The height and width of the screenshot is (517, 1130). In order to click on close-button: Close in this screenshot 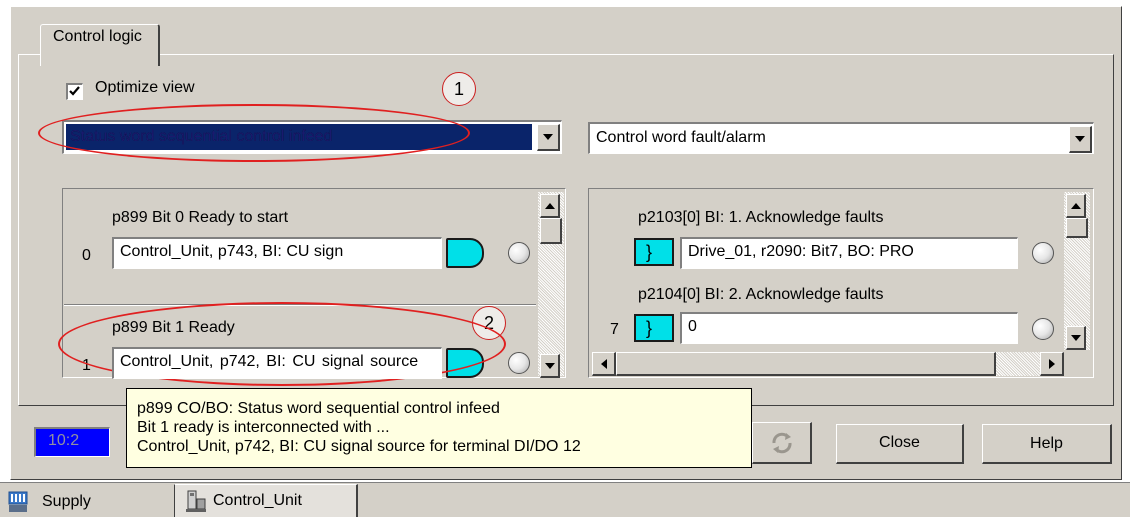, I will do `click(900, 444)`.